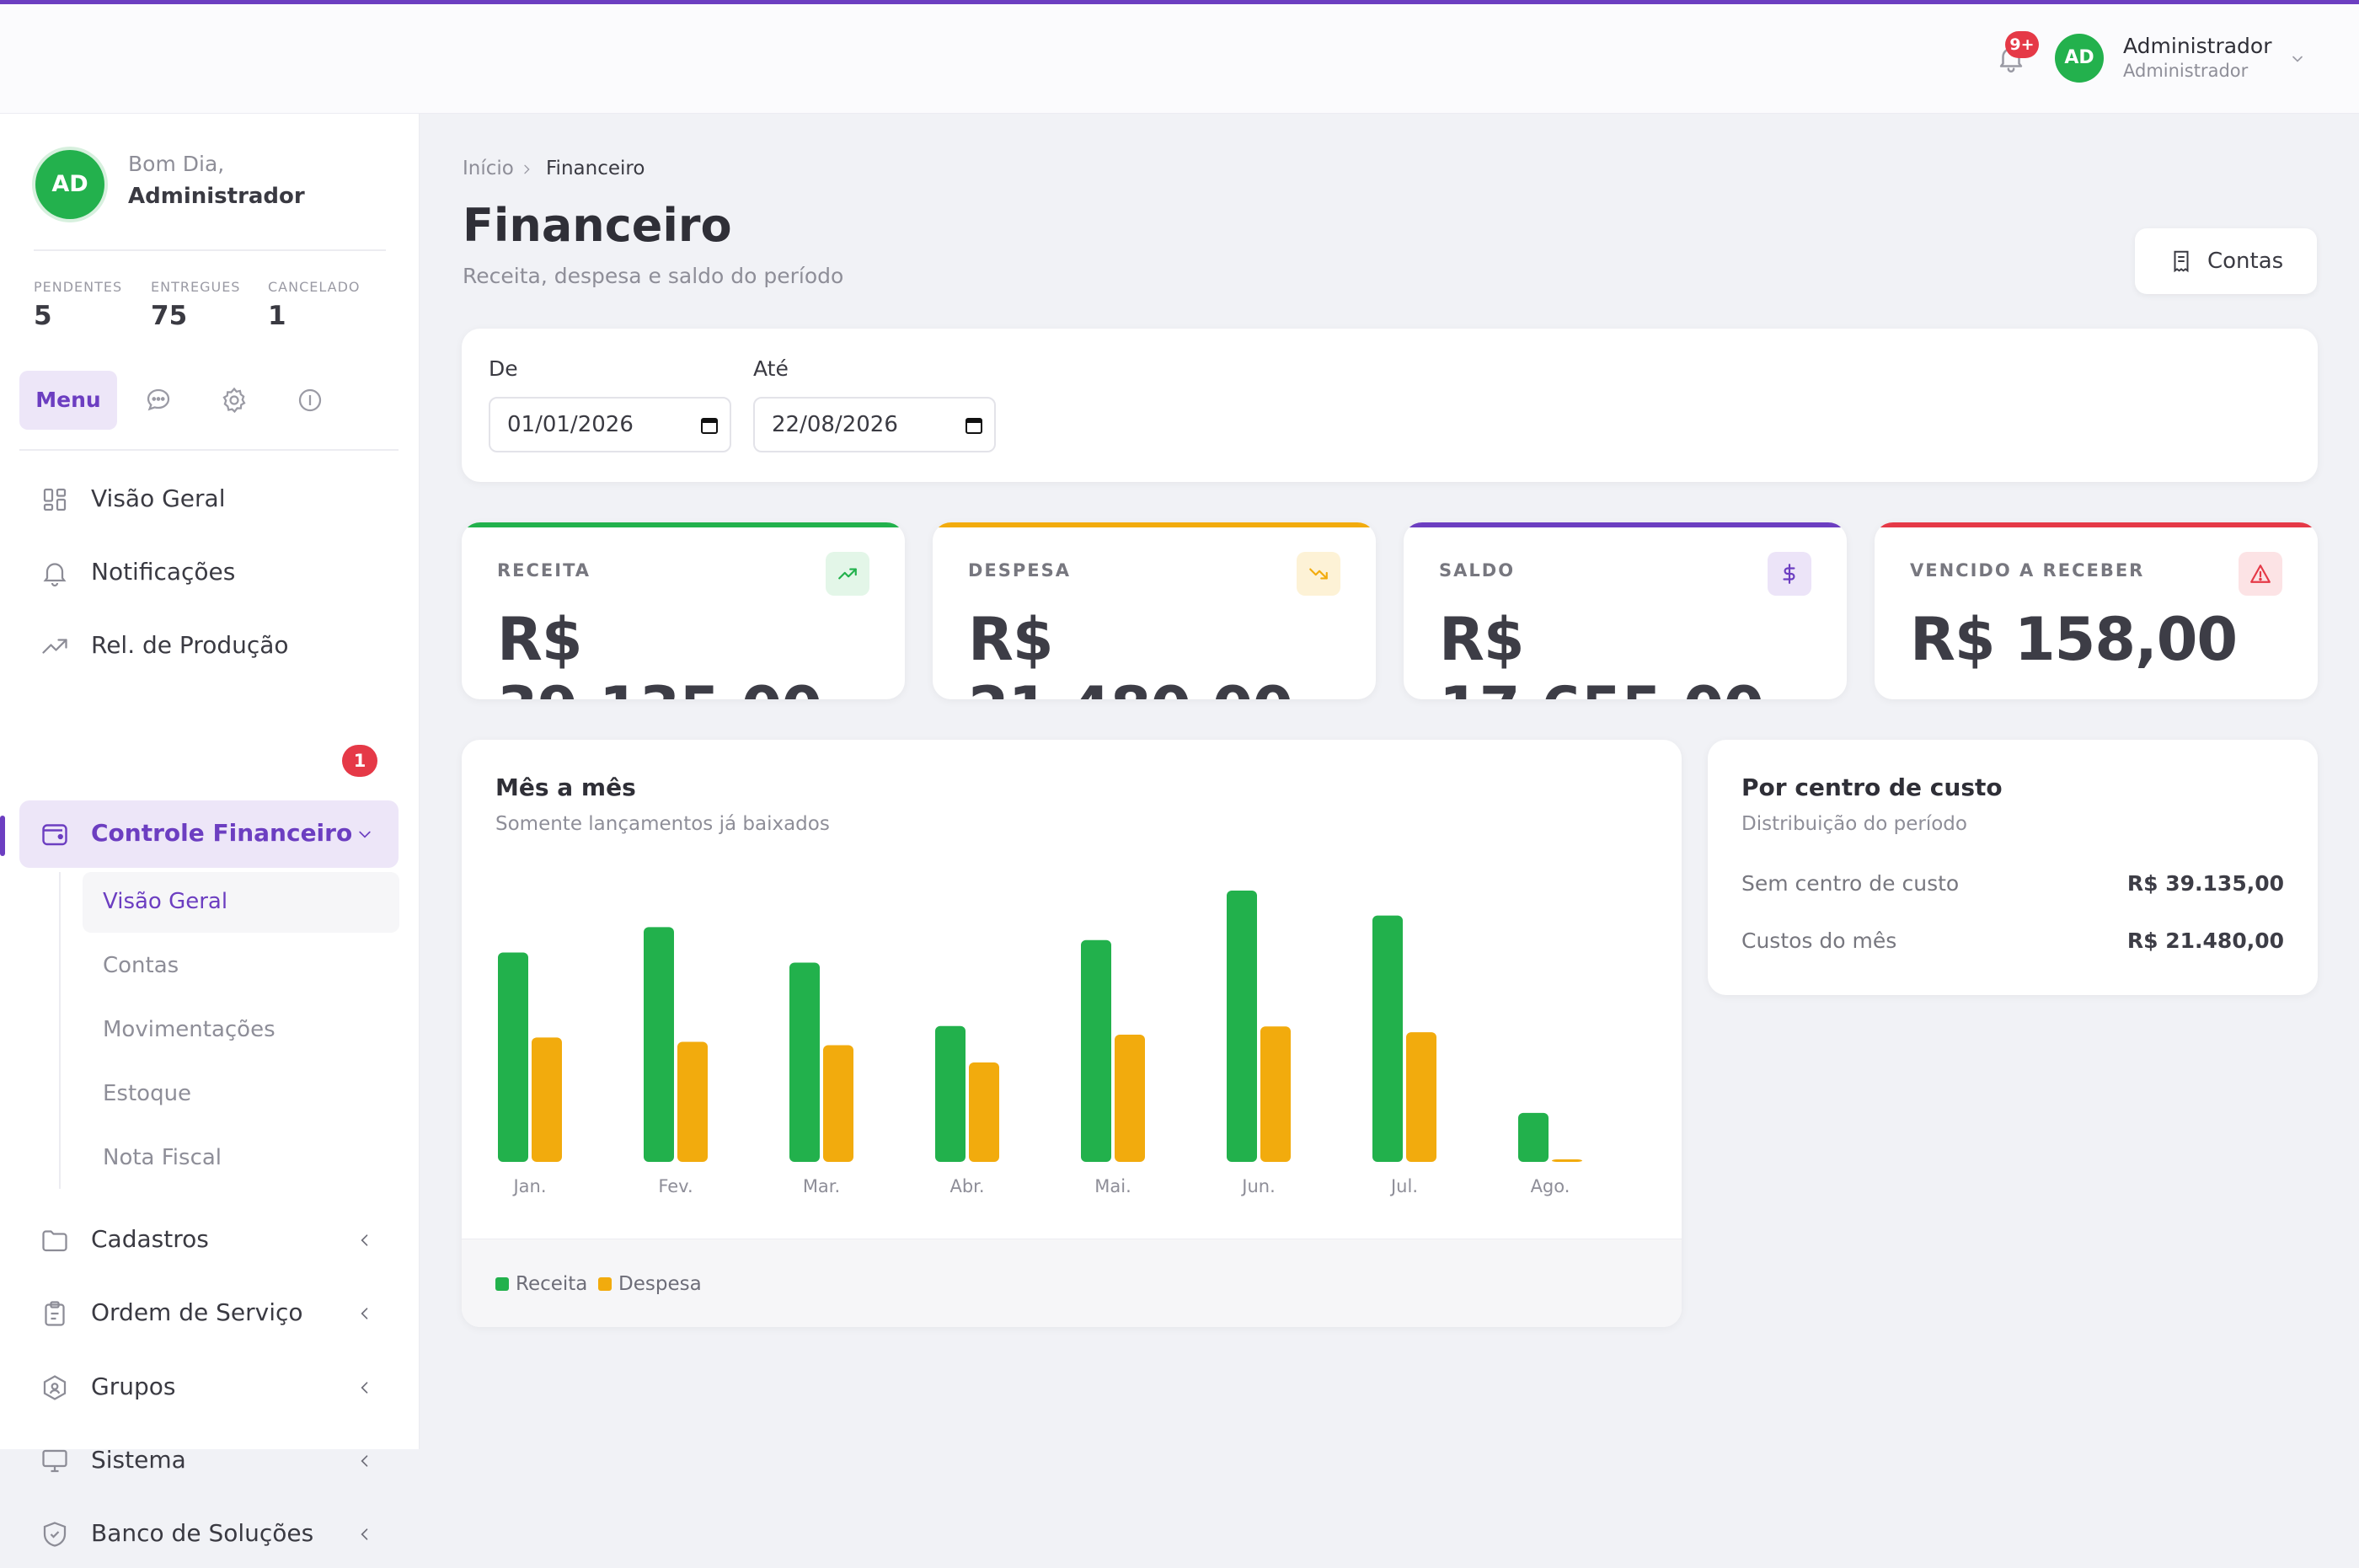 Image resolution: width=2359 pixels, height=1568 pixels. What do you see at coordinates (241, 1158) in the screenshot?
I see `submenu-item-nota-fiscal: Nota Fiscal` at bounding box center [241, 1158].